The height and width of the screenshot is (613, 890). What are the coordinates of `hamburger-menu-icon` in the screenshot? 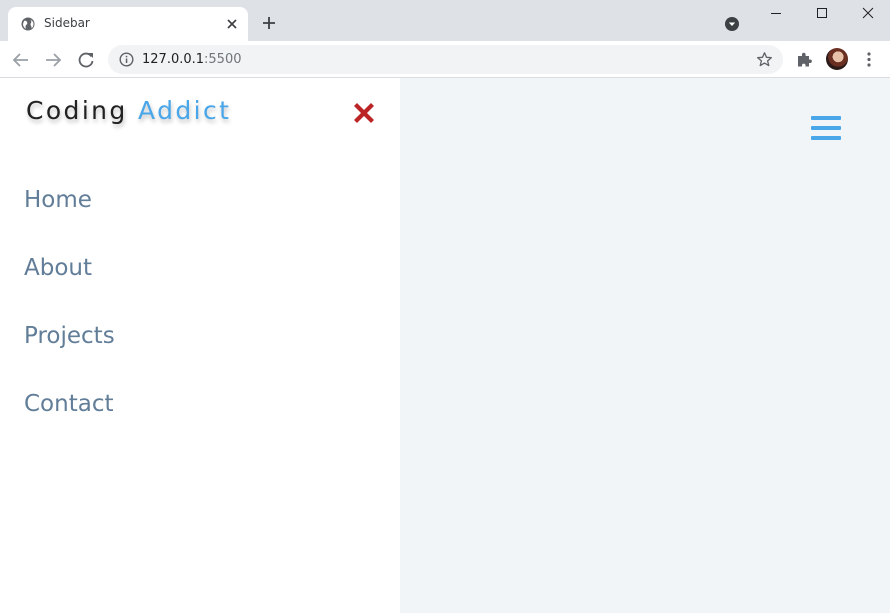 It's located at (826, 129).